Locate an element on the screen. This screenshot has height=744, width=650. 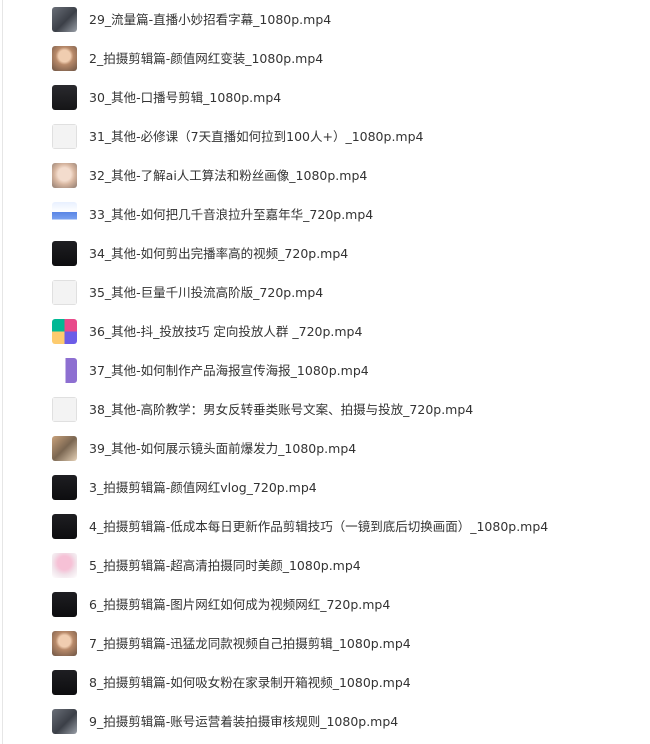
file-name: 5_拍摄剪辑篇-超高清拍摄同时美颜_1080p.mp4 is located at coordinates (225, 565).